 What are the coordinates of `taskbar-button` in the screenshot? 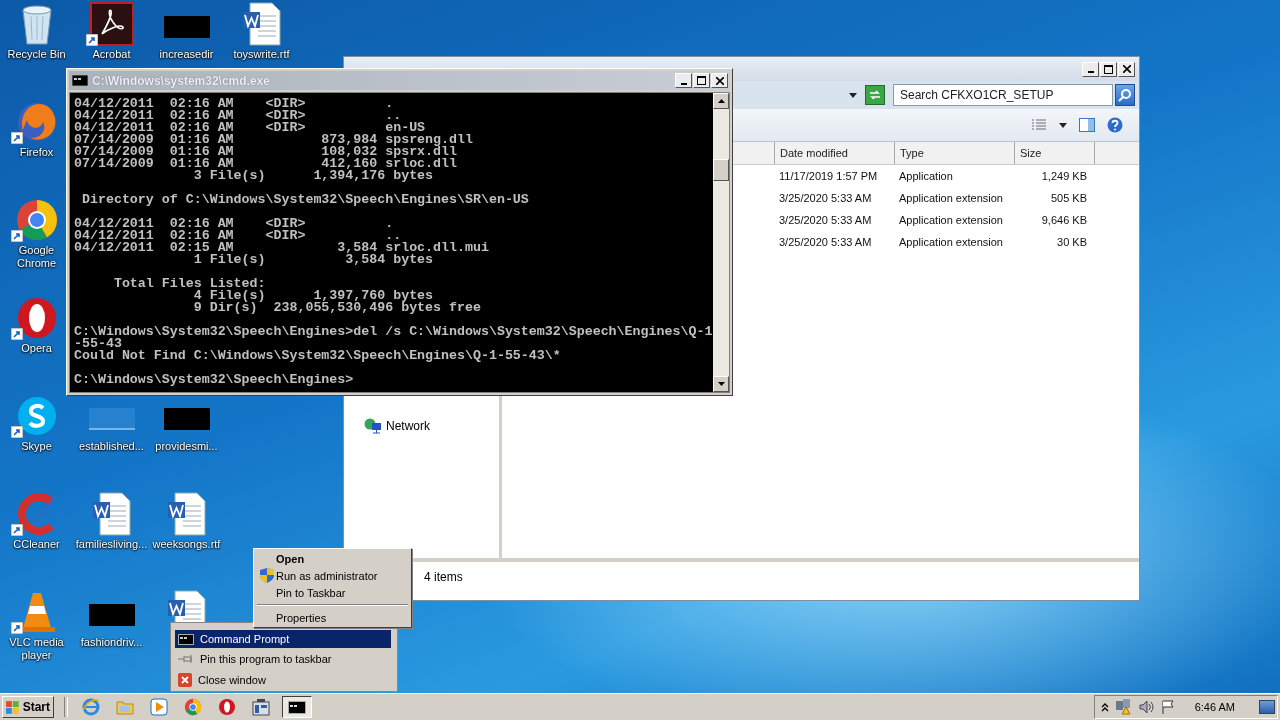 It's located at (297, 707).